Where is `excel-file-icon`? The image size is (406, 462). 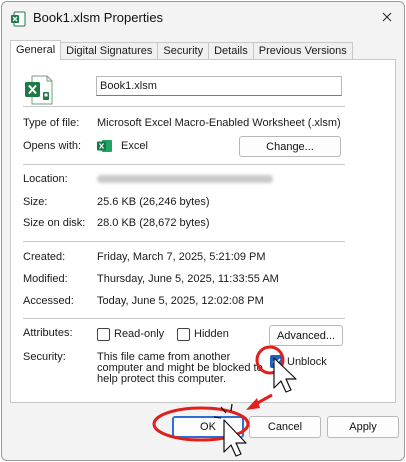 excel-file-icon is located at coordinates (18, 19).